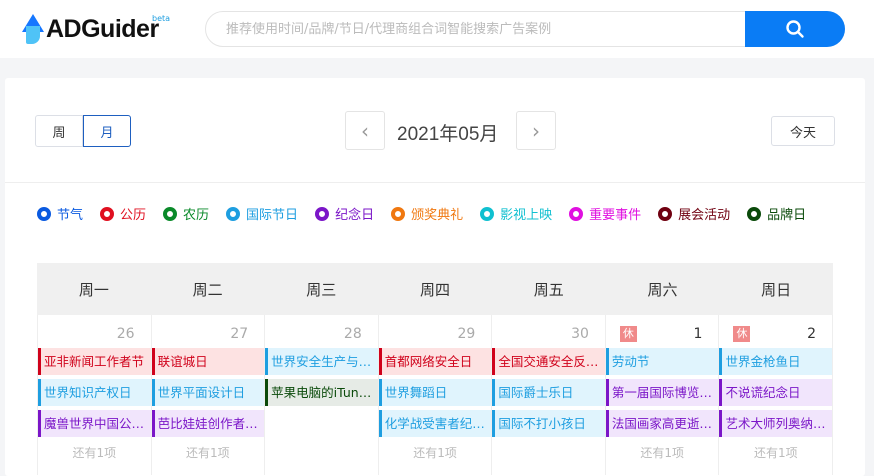  I want to click on legend-item: 影视上映, so click(516, 214).